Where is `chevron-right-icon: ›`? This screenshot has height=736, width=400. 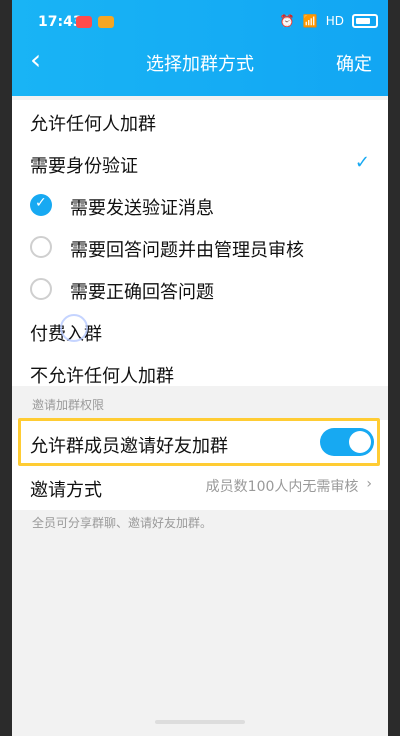 chevron-right-icon: › is located at coordinates (369, 484).